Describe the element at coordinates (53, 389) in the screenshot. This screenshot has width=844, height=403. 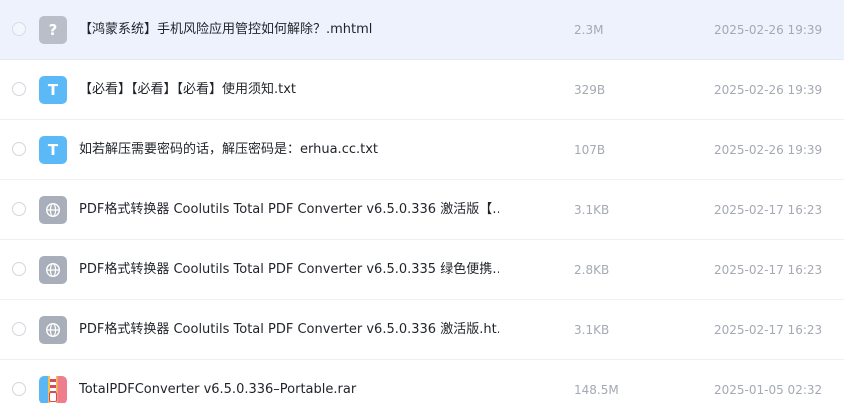
I see `archive-file-icon` at that location.